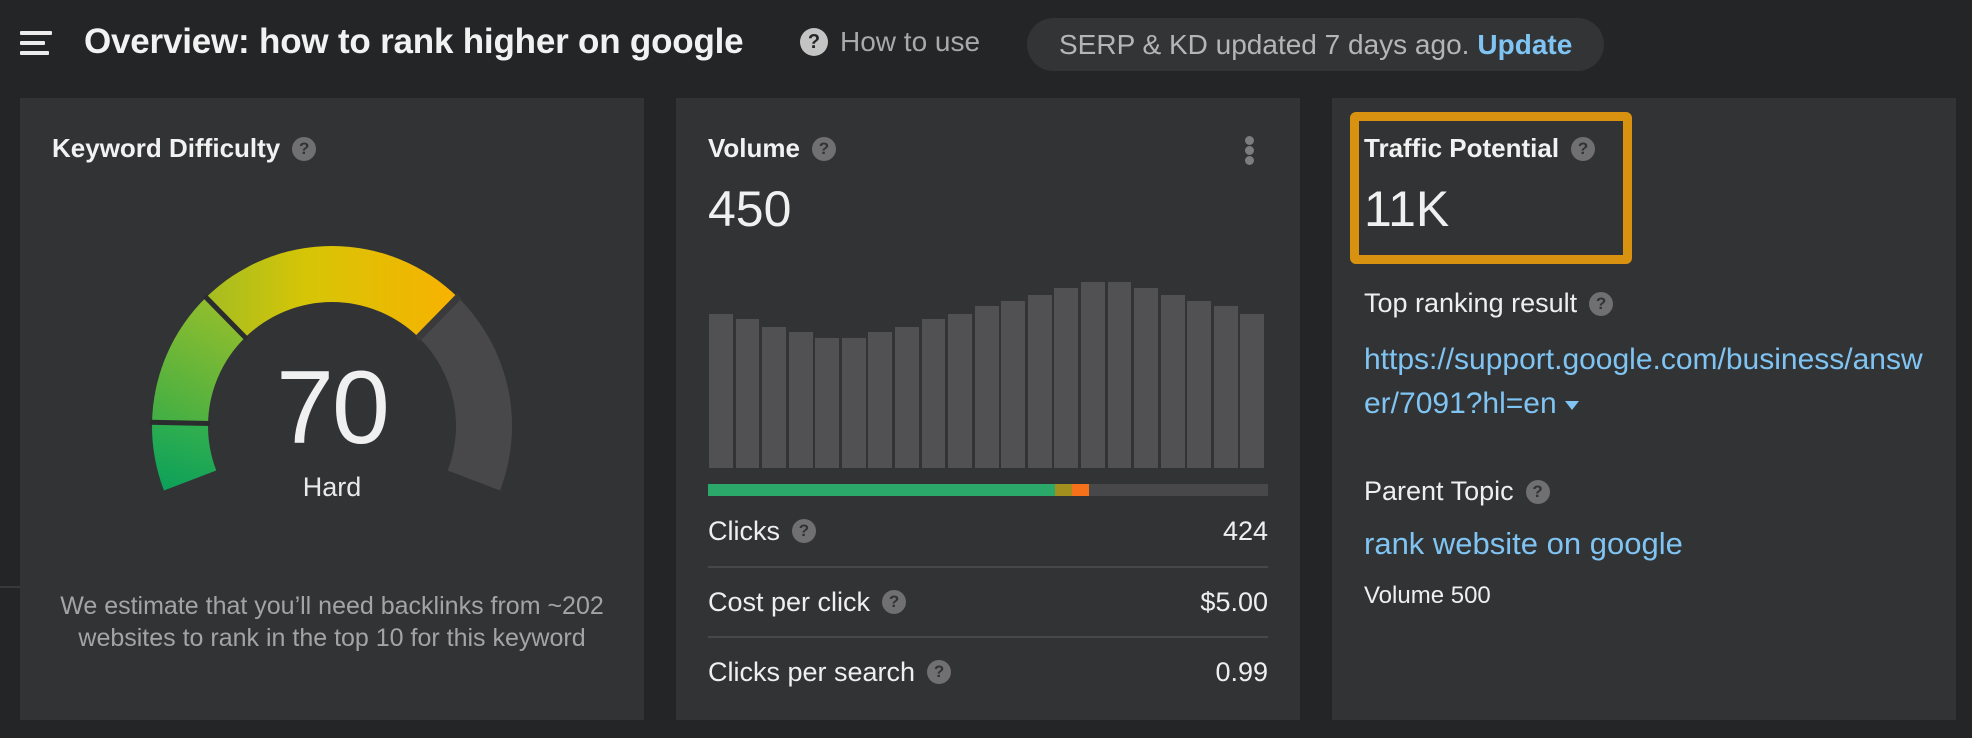 The height and width of the screenshot is (738, 1972). I want to click on hamburger-menu-icon, so click(37, 44).